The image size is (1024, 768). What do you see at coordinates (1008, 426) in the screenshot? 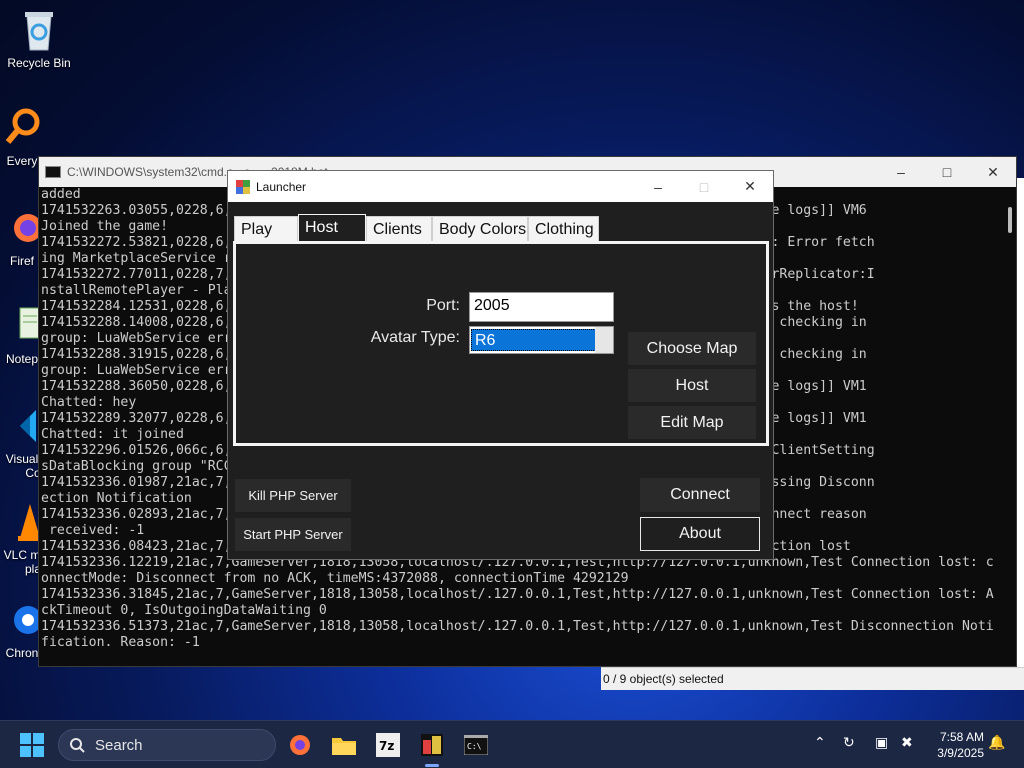
I see `console-scrollbar` at bounding box center [1008, 426].